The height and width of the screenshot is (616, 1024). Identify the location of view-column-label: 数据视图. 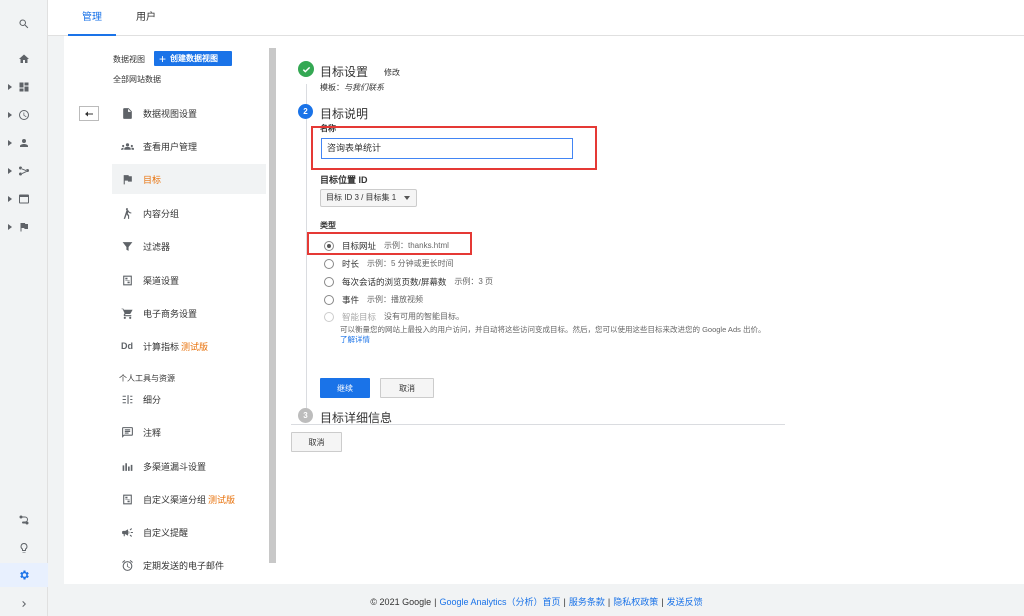
(129, 59).